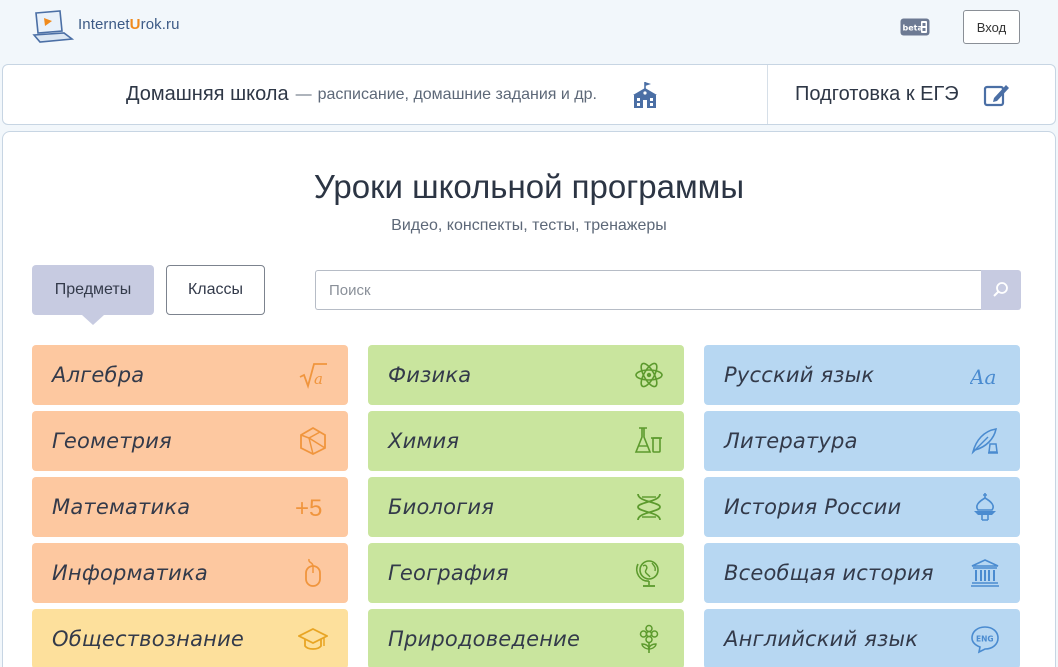 The width and height of the screenshot is (1058, 667). Describe the element at coordinates (318, 379) in the screenshot. I see `svg-text: a` at that location.